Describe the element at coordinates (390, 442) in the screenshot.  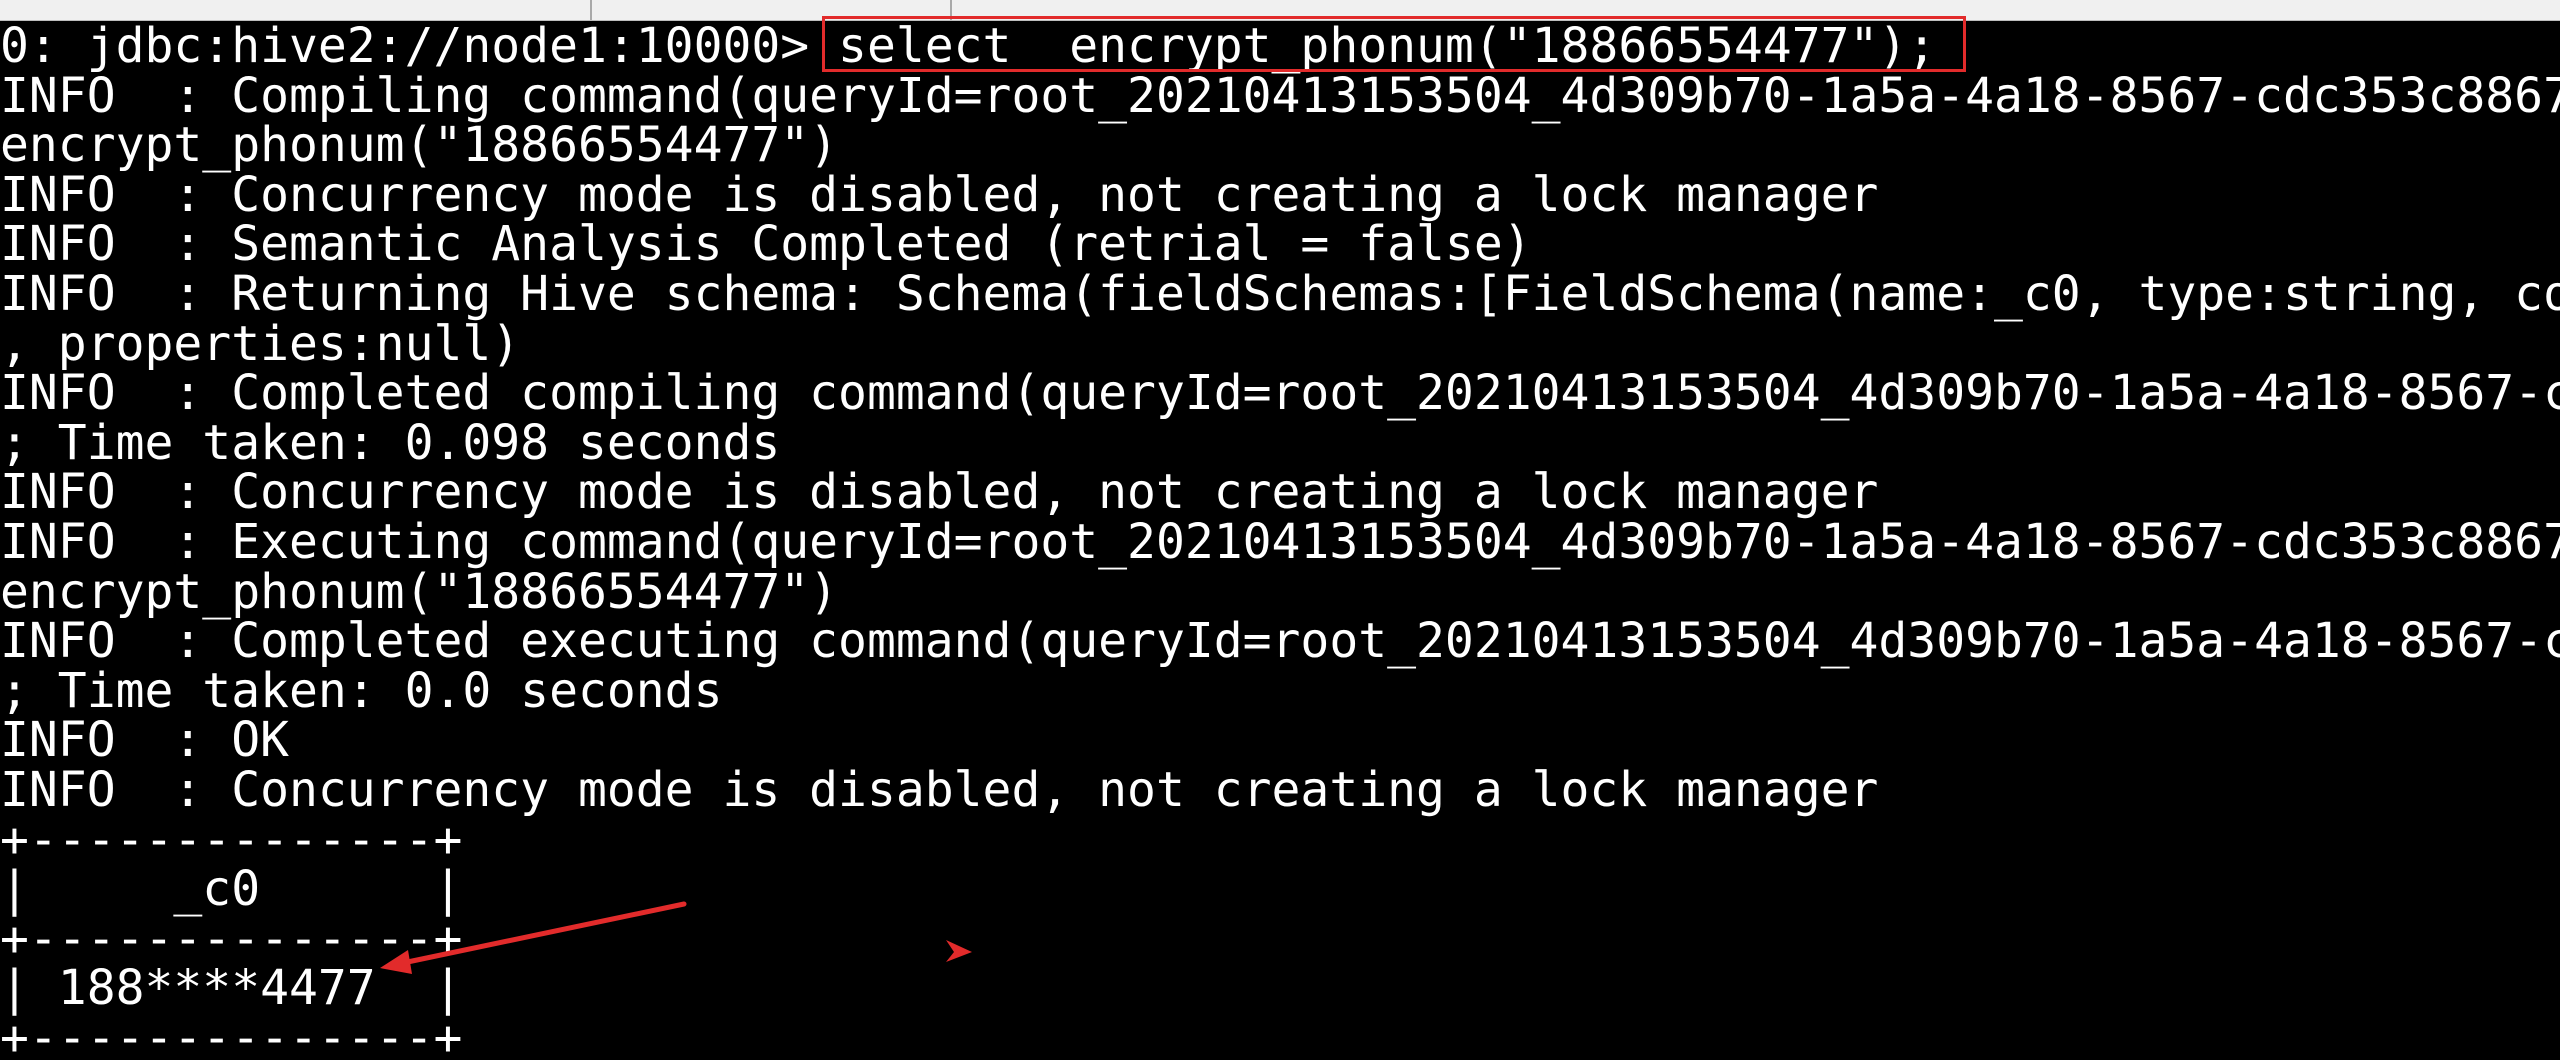
I see `log-line: ; Time taken: 0.098 seconds` at that location.